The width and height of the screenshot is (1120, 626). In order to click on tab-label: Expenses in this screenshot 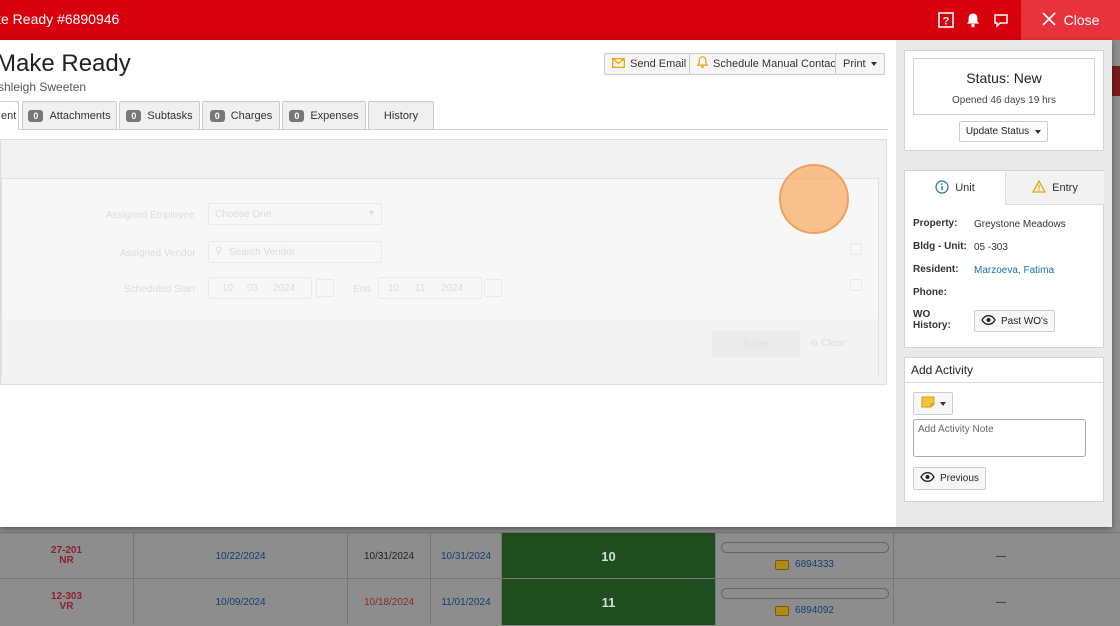, I will do `click(334, 115)`.